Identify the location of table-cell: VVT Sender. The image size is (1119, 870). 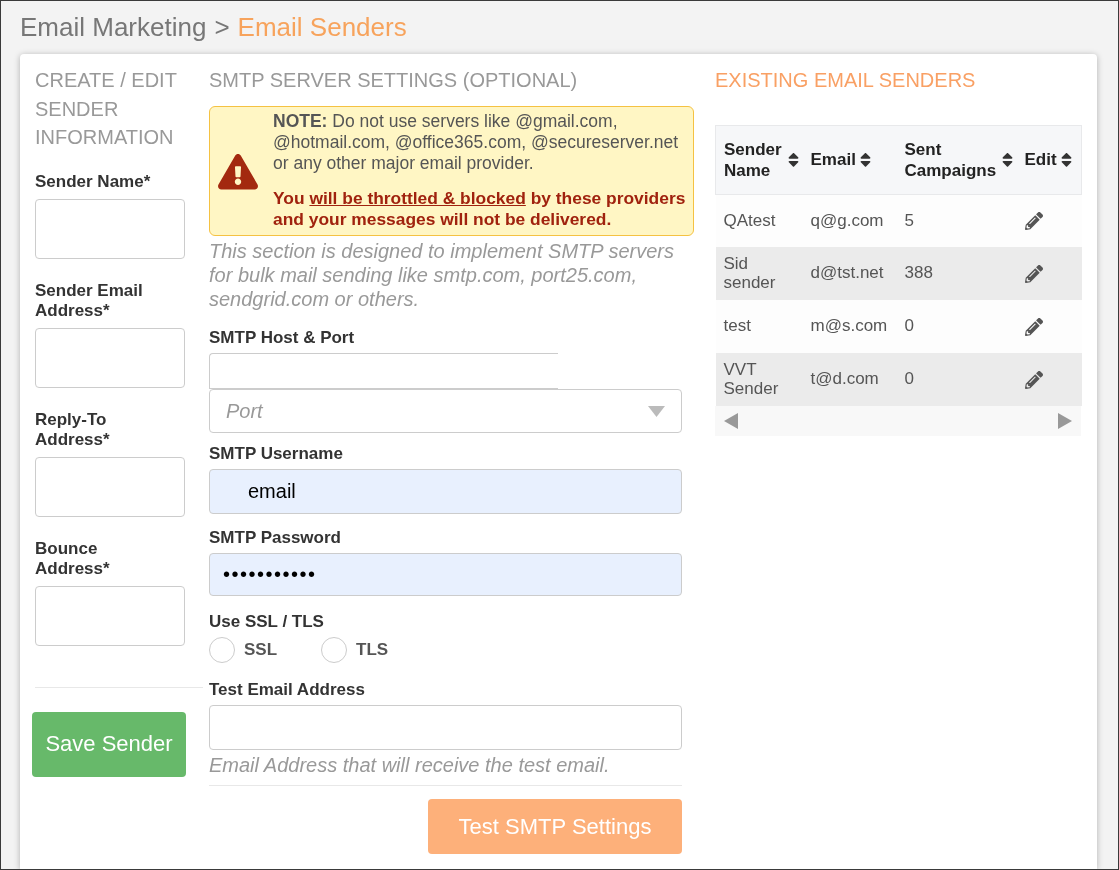
(759, 379).